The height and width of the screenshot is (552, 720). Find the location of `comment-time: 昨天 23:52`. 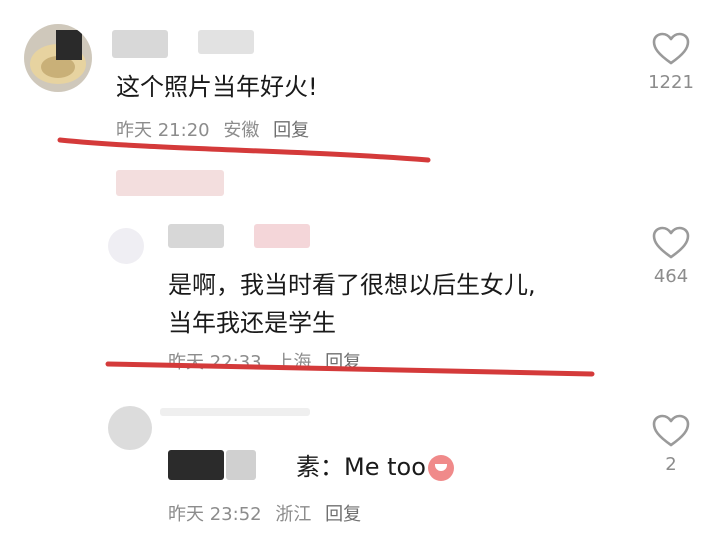

comment-time: 昨天 23:52 is located at coordinates (215, 514).